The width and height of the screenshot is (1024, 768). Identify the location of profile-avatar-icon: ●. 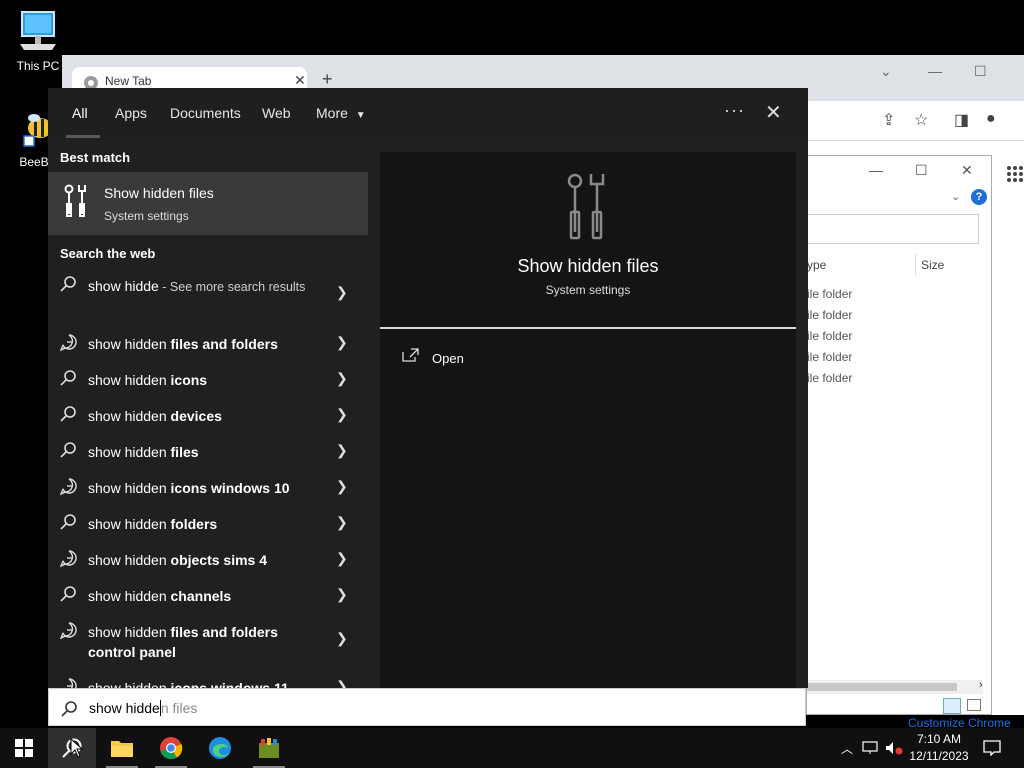
(991, 119).